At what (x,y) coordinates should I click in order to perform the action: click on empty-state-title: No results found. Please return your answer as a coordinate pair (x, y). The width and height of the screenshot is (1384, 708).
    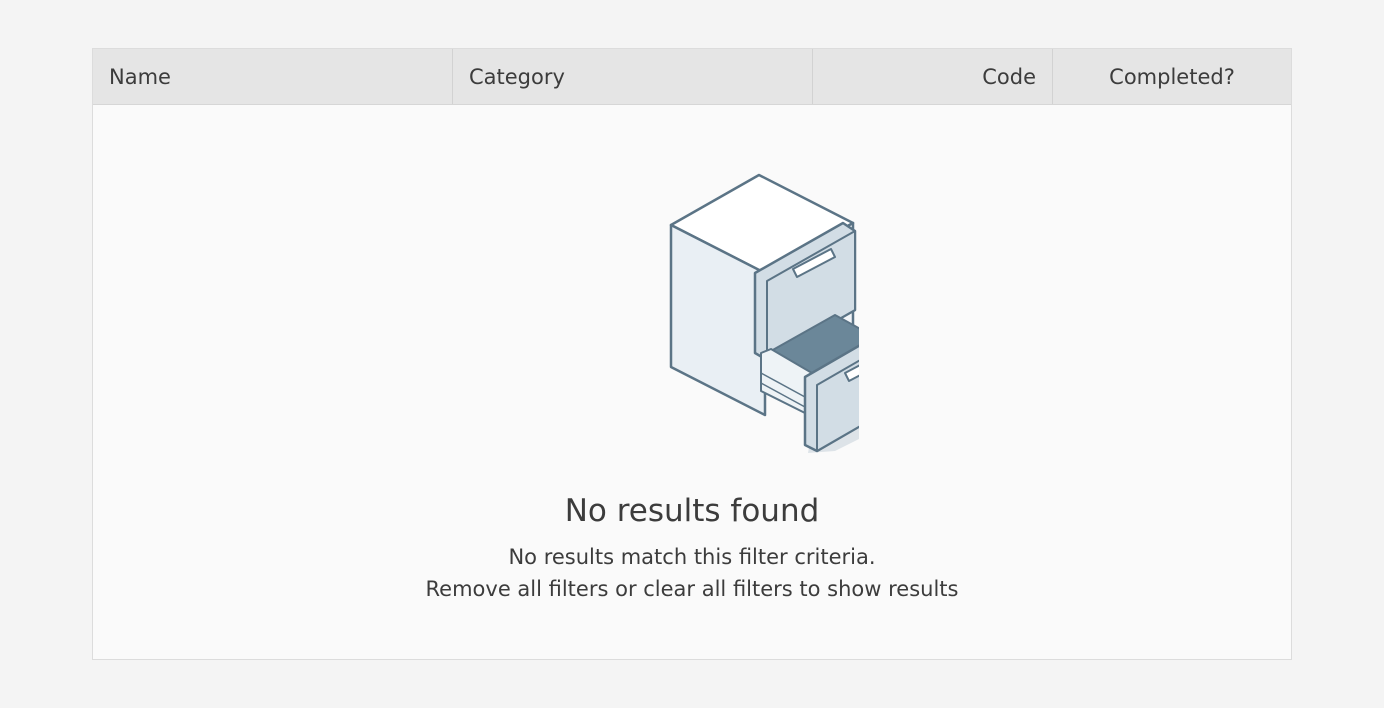
    Looking at the image, I should click on (692, 511).